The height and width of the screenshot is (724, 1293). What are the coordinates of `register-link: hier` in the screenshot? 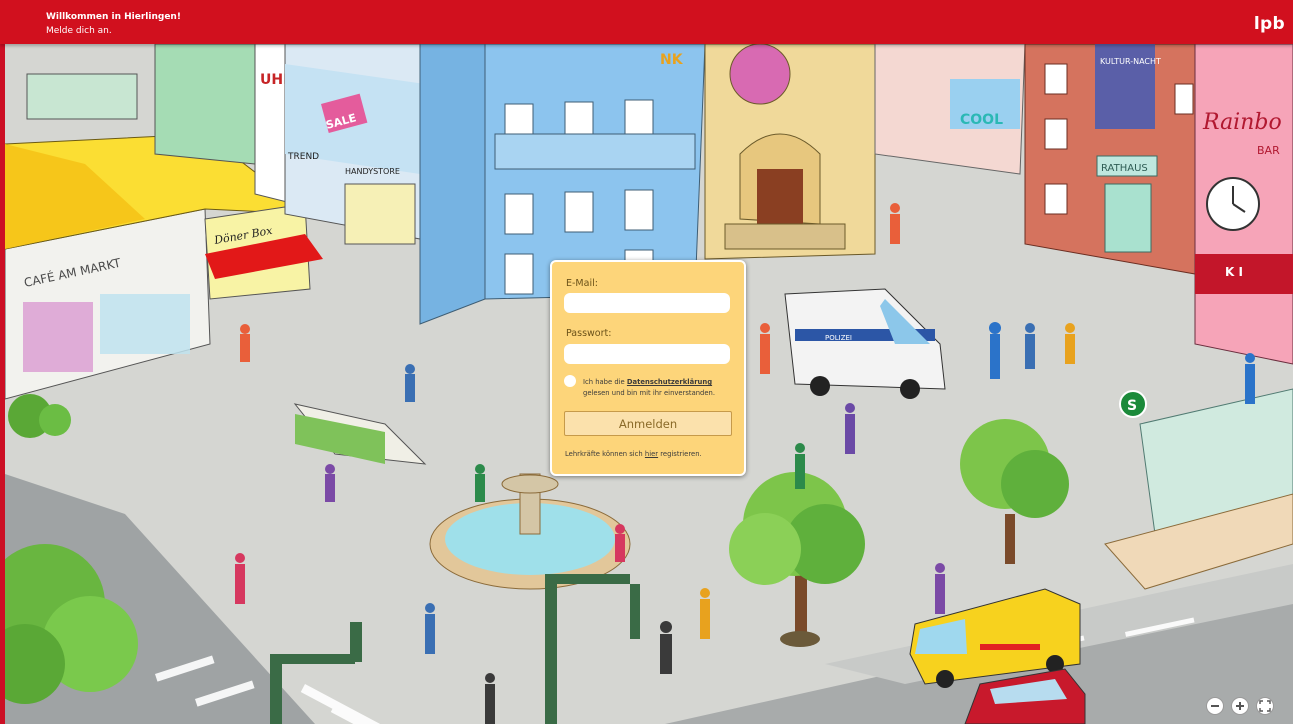 It's located at (651, 454).